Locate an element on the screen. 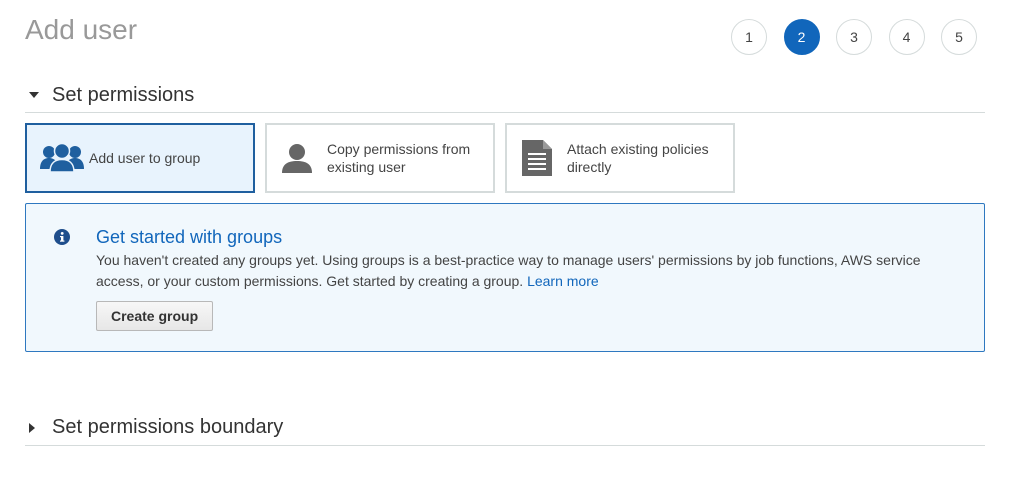 The height and width of the screenshot is (486, 1013). step-3: 3 is located at coordinates (854, 37).